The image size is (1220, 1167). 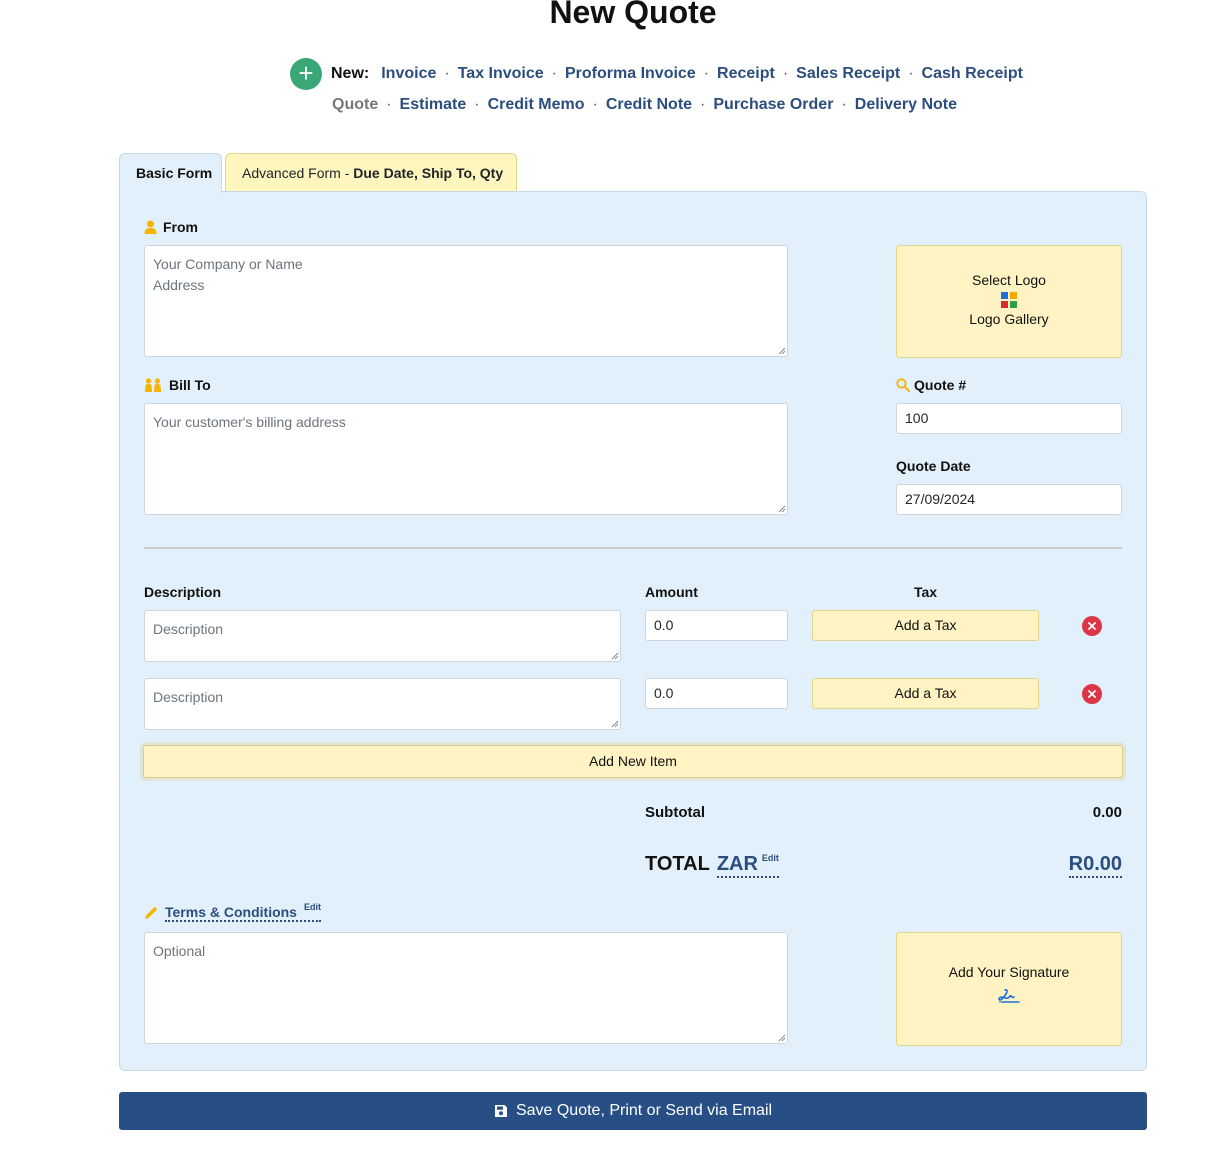 I want to click on tab-advanced-form: Advanced Form - Due Date, Ship To, Qty, so click(x=371, y=172).